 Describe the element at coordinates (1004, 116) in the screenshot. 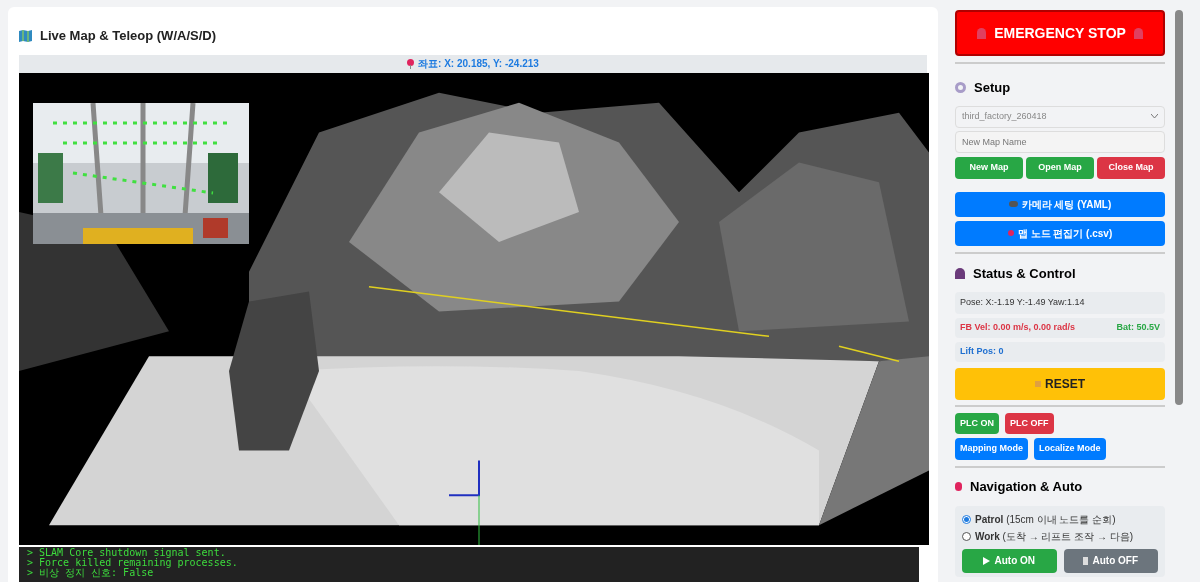

I see `selected-map: third_factory_260418` at that location.